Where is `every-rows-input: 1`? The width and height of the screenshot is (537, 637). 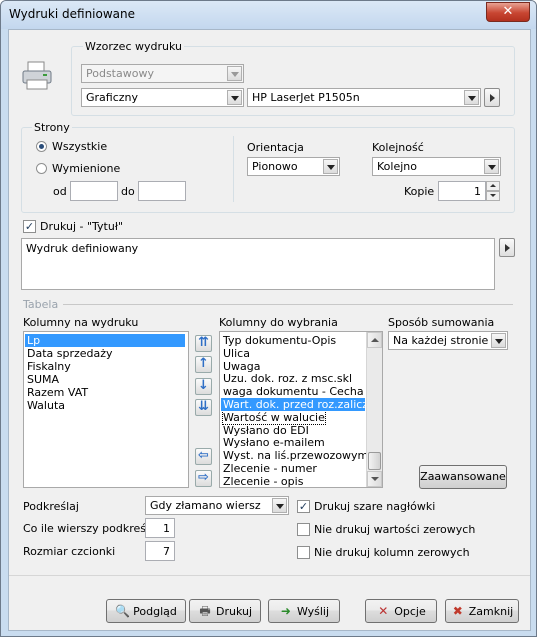 every-rows-input: 1 is located at coordinates (160, 528).